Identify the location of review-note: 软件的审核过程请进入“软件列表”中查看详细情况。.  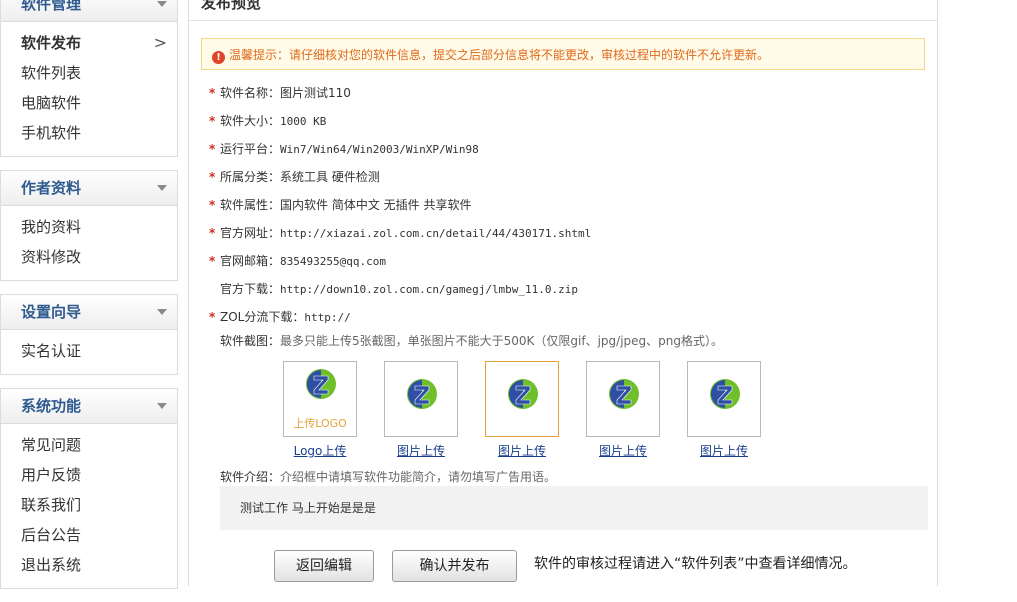
(695, 564).